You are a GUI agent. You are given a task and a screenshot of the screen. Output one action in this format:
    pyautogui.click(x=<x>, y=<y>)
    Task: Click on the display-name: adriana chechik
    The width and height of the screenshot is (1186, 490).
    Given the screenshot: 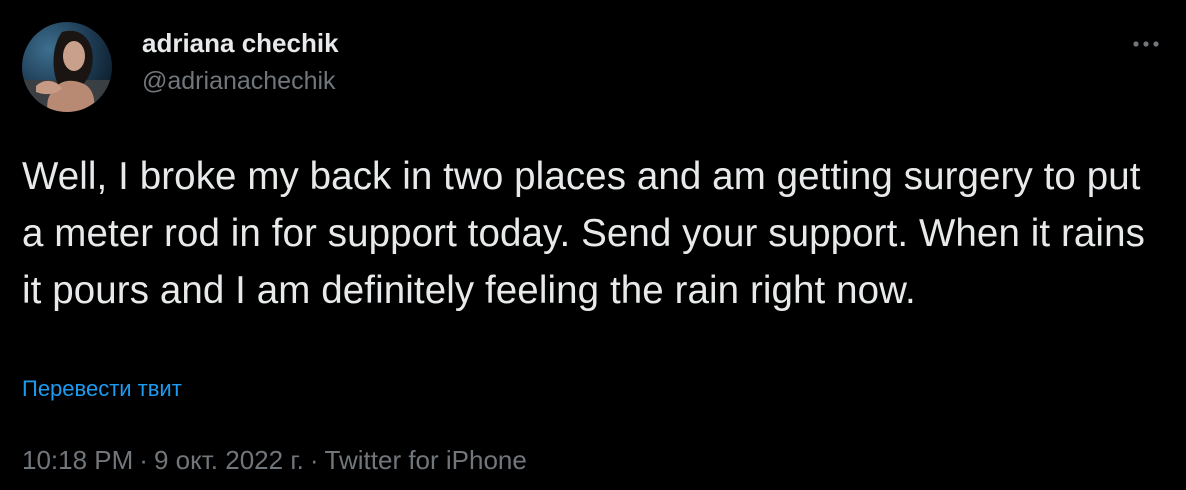 What is the action you would take?
    pyautogui.click(x=240, y=43)
    